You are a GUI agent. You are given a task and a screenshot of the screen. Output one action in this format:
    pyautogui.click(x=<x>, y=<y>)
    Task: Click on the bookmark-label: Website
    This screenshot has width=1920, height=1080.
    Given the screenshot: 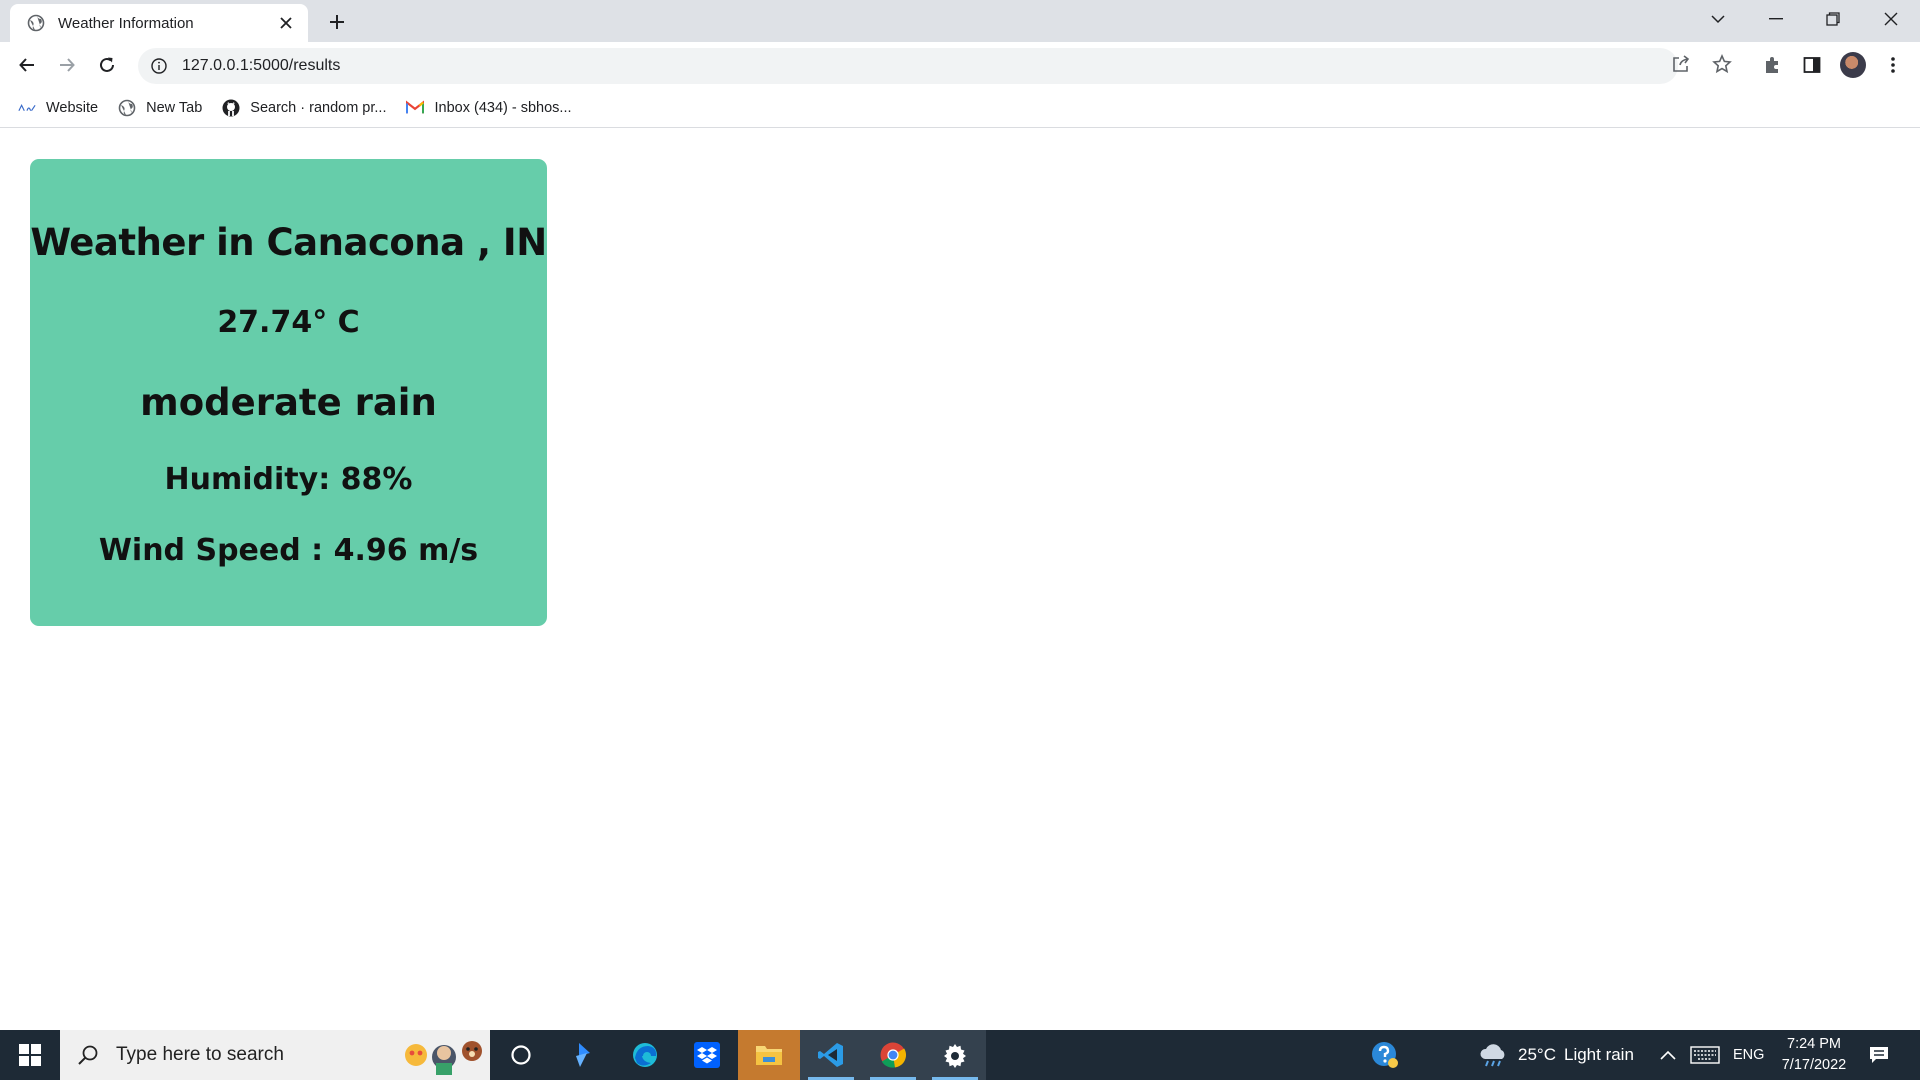 What is the action you would take?
    pyautogui.click(x=72, y=107)
    